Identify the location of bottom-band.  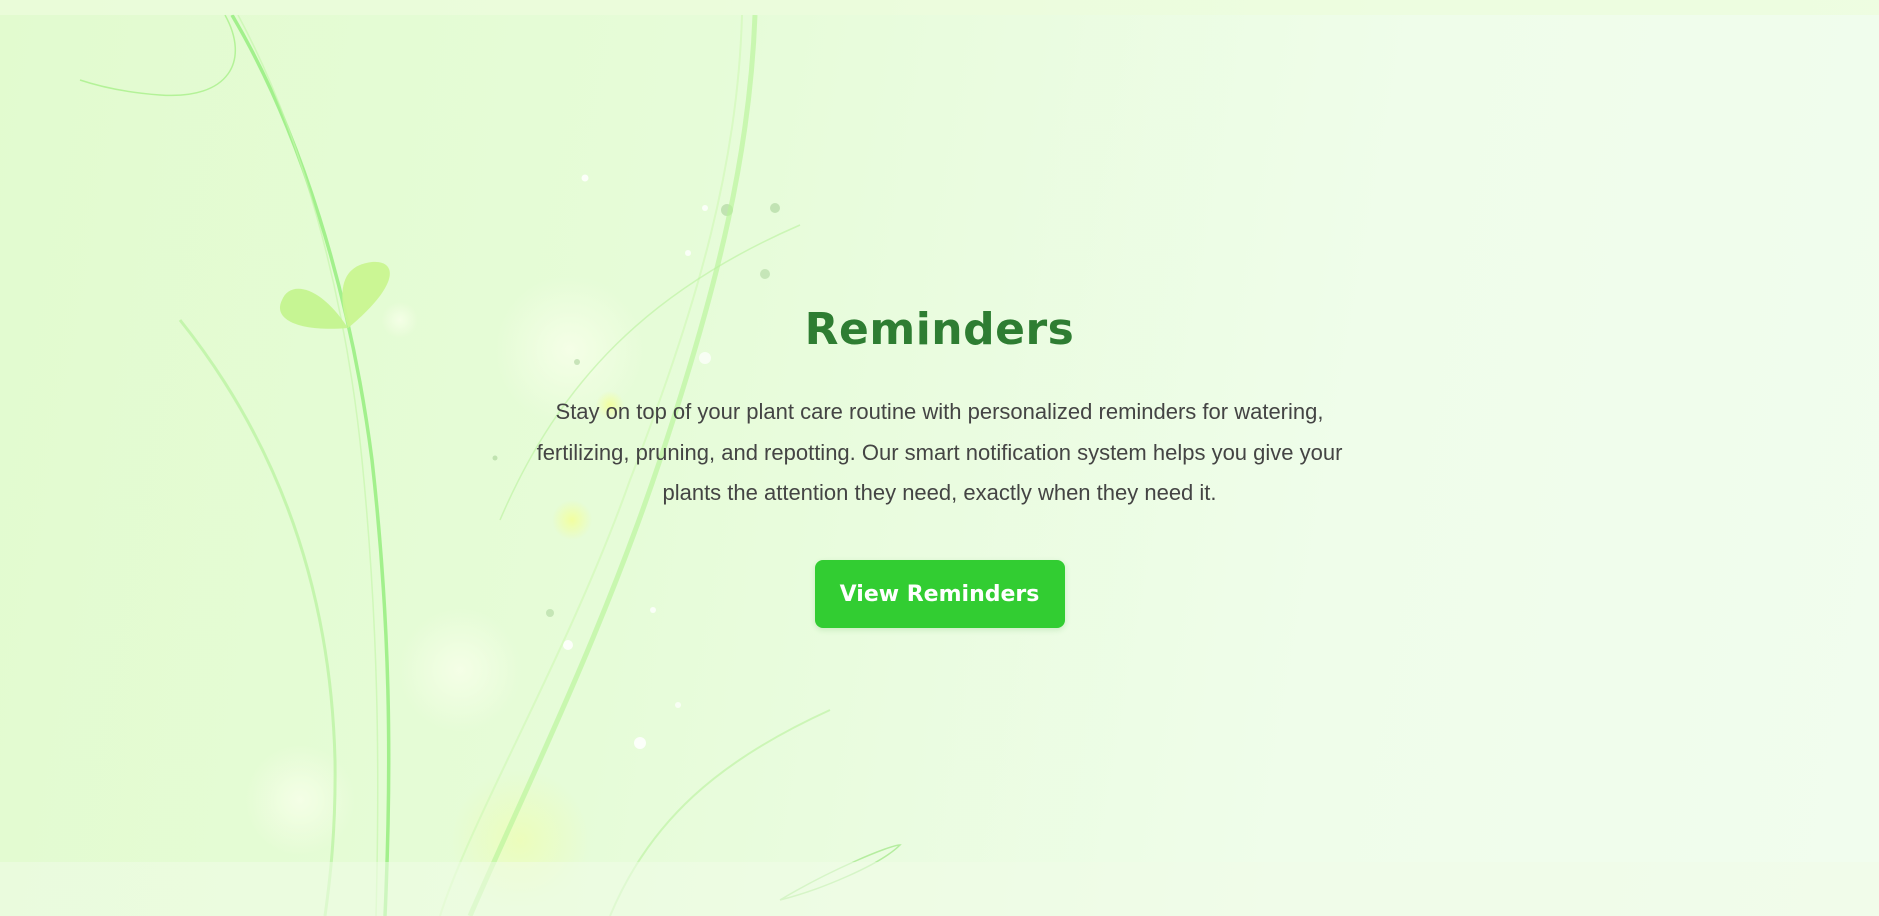
(939, 889).